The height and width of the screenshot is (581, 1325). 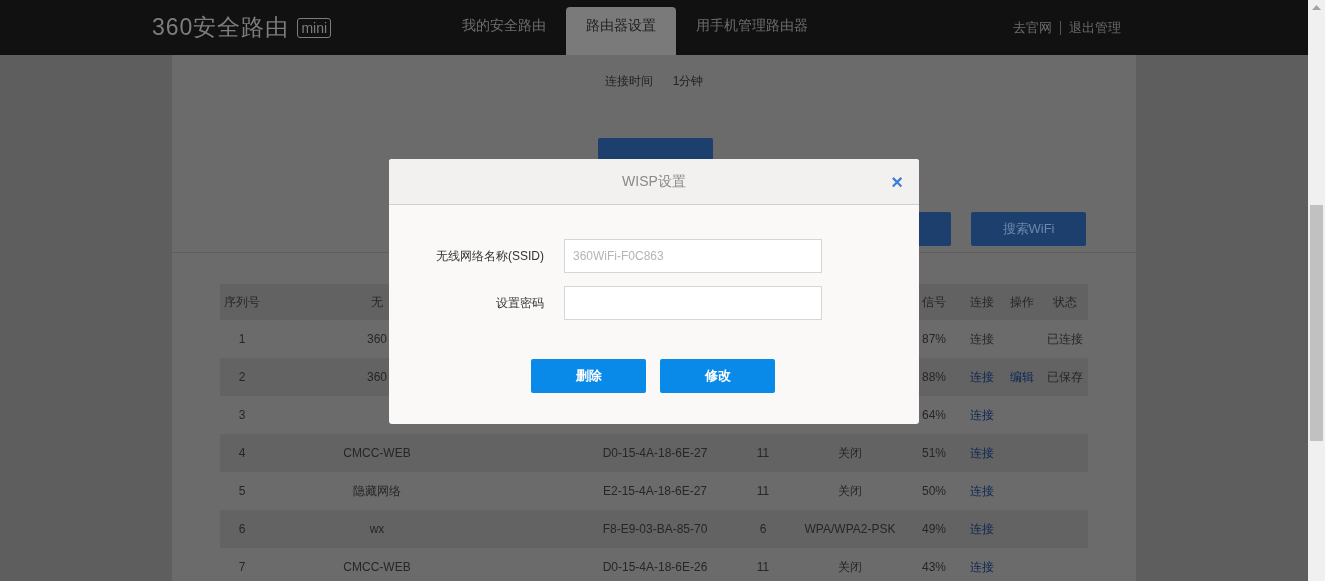 What do you see at coordinates (314, 27) in the screenshot?
I see `logo-badge: mini` at bounding box center [314, 27].